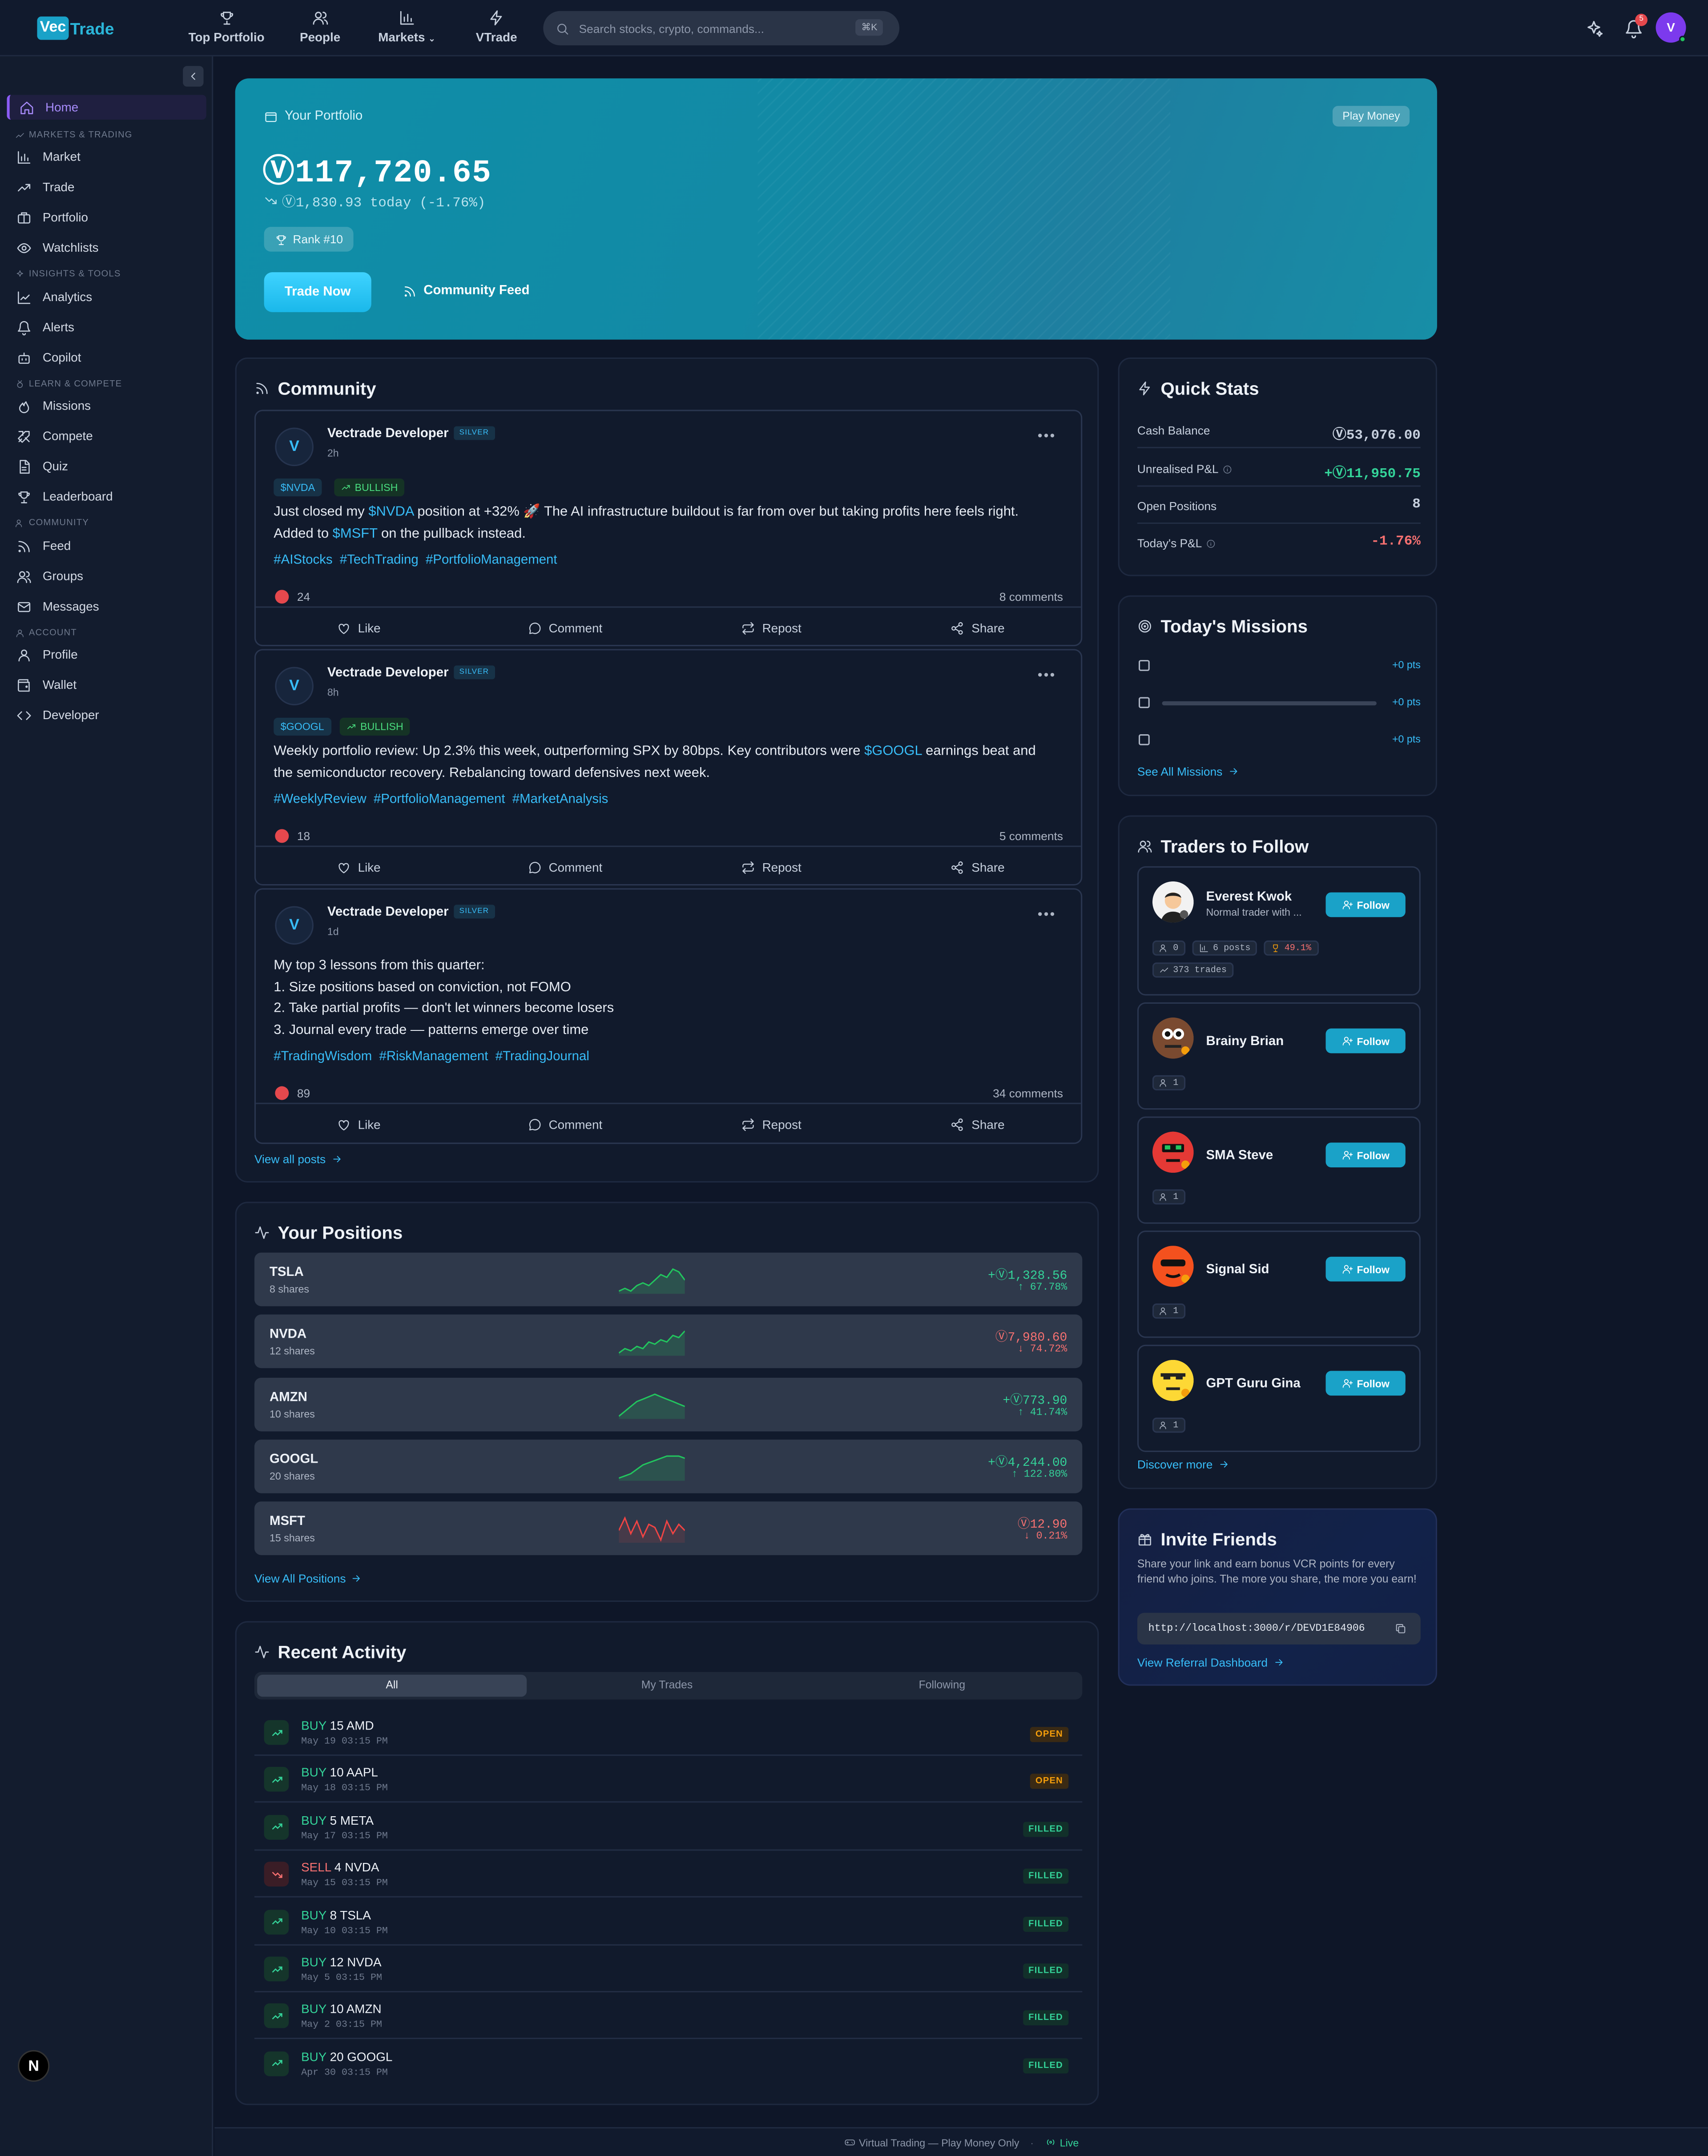 This screenshot has width=1708, height=2156. Describe the element at coordinates (1279, 1285) in the screenshot. I see `trader-card: Signal Sid Follow 1` at that location.